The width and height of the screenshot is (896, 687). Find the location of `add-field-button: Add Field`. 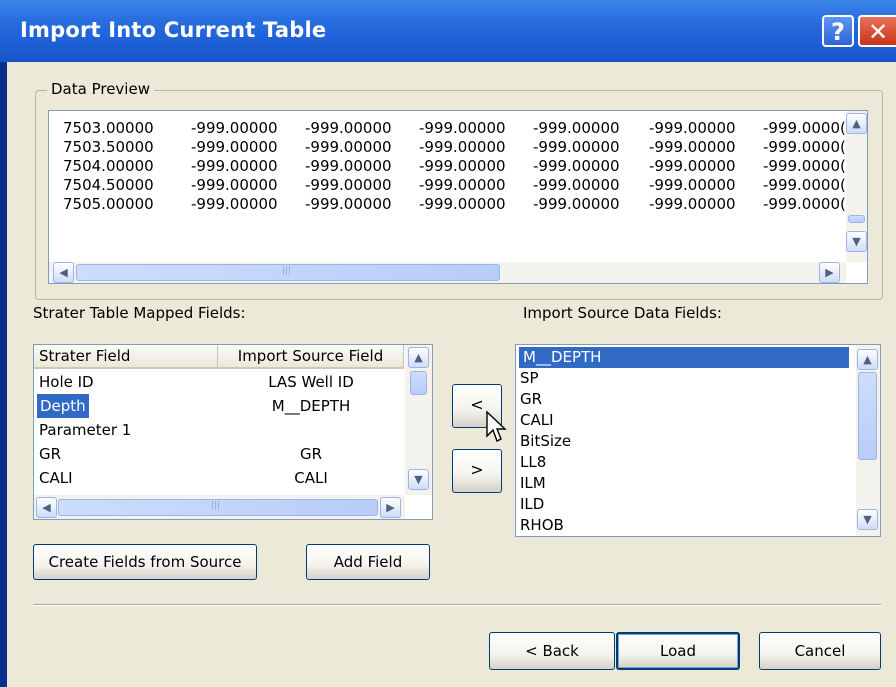

add-field-button: Add Field is located at coordinates (368, 562).